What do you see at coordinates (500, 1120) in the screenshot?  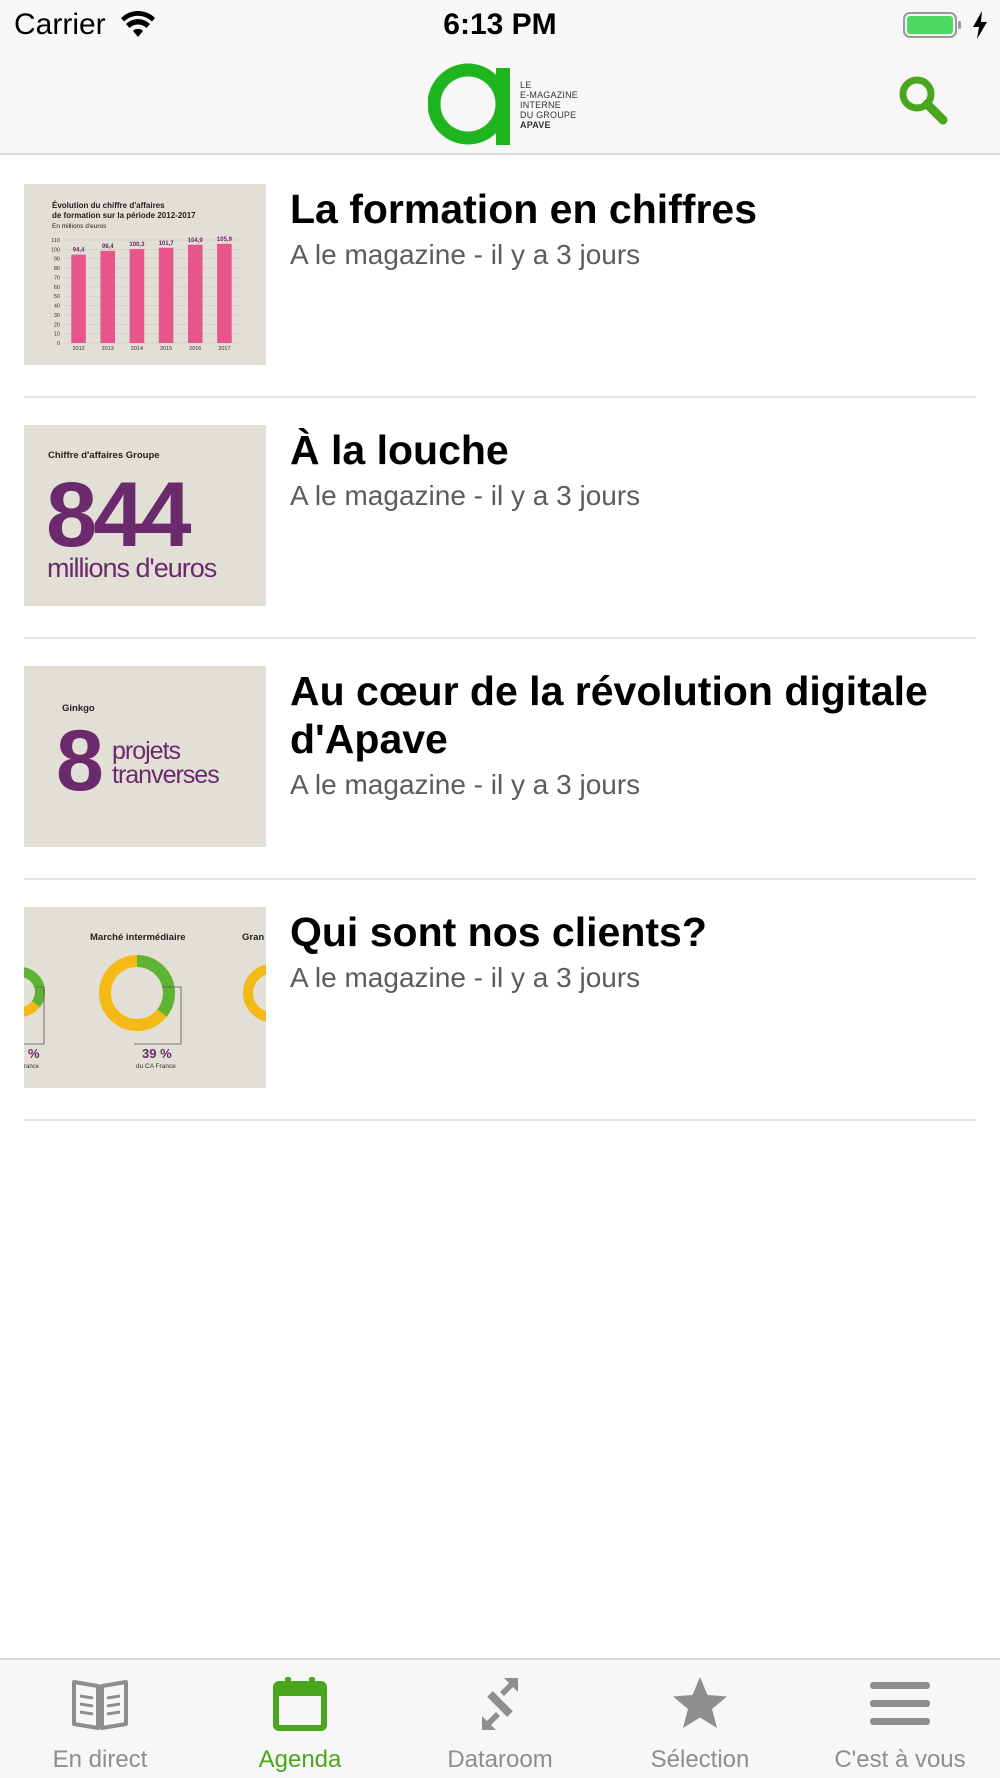 I see `row-divider` at bounding box center [500, 1120].